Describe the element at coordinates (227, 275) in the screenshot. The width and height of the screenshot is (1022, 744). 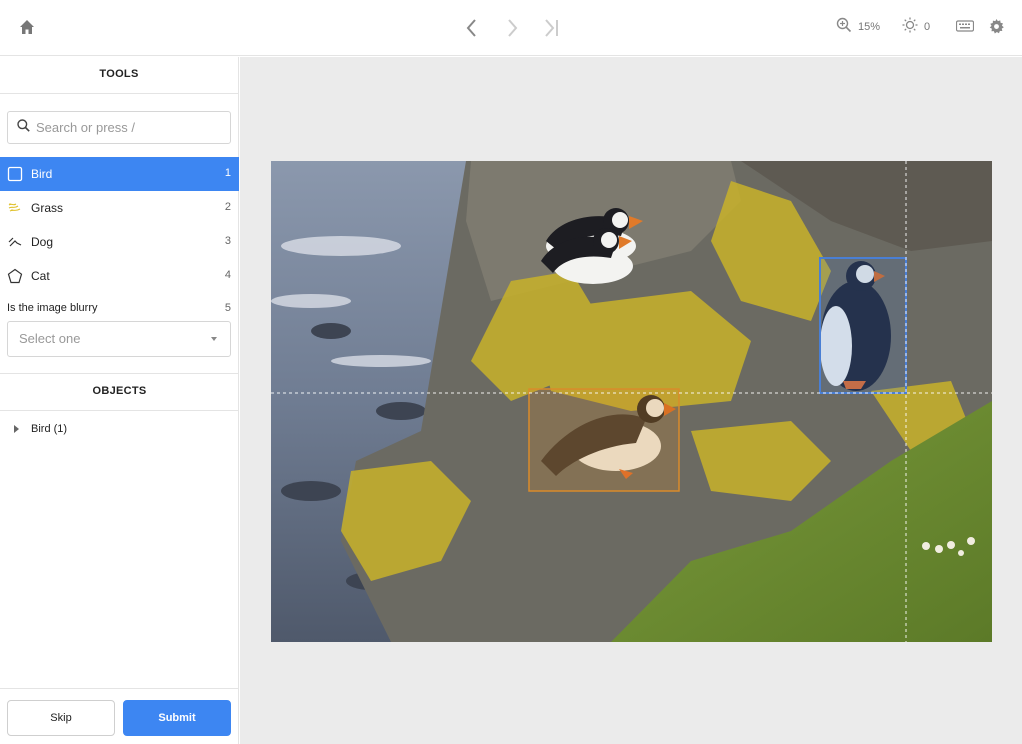
I see `tool-hotkey: 4` at that location.